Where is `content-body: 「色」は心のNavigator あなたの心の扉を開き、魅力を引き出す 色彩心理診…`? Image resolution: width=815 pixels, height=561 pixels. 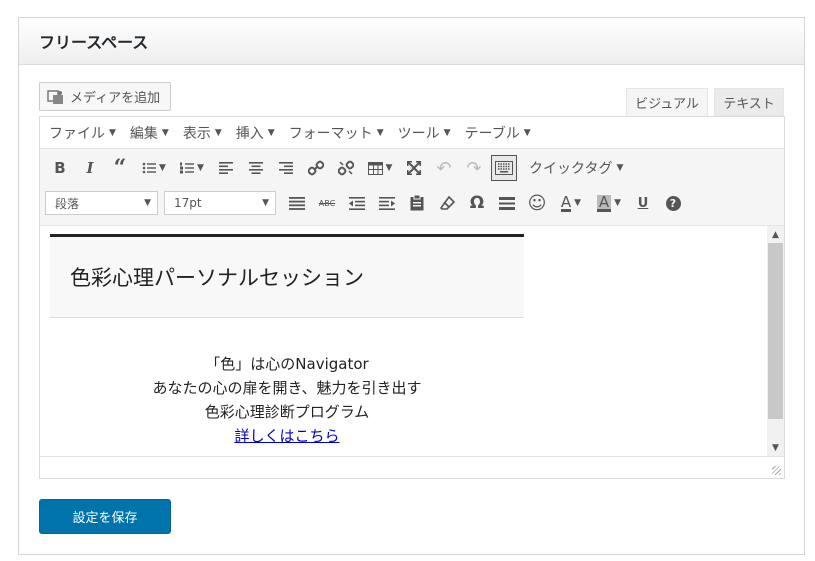
content-body: 「色」は心のNavigator あなたの心の扉を開き、魅力を引き出す 色彩心理診… is located at coordinates (287, 400).